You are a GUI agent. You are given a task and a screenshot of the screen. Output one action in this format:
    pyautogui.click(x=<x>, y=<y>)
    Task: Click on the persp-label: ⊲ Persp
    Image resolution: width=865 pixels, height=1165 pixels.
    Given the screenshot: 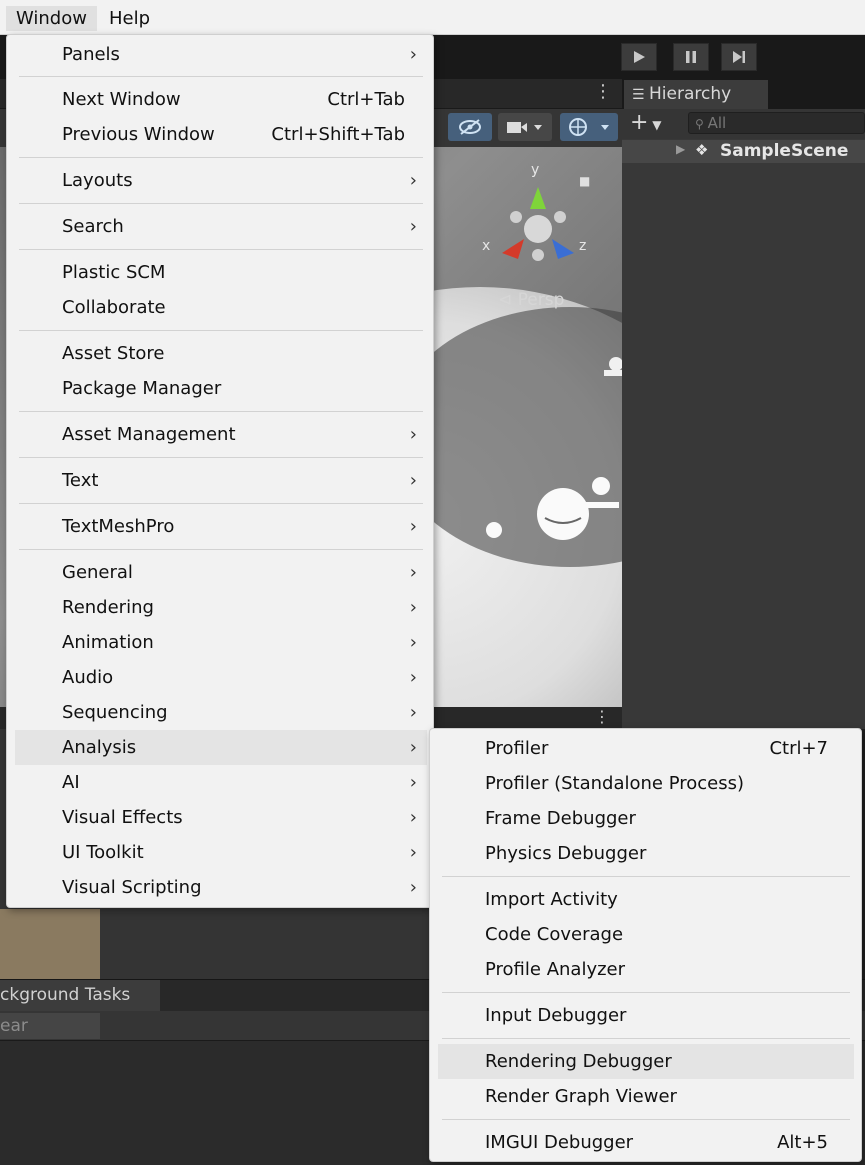 What is the action you would take?
    pyautogui.click(x=531, y=300)
    